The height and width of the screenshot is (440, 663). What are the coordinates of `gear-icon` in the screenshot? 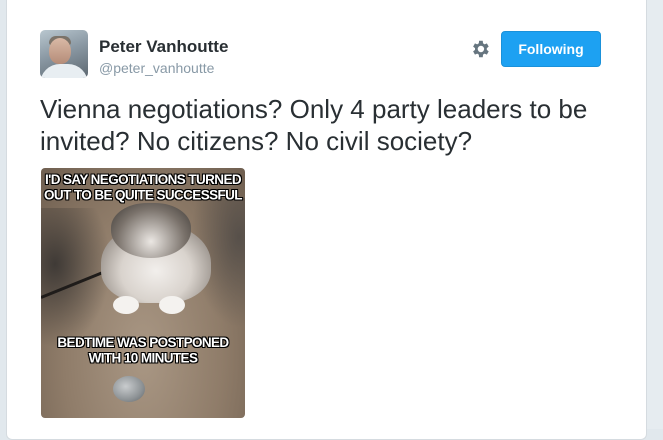 It's located at (480, 49).